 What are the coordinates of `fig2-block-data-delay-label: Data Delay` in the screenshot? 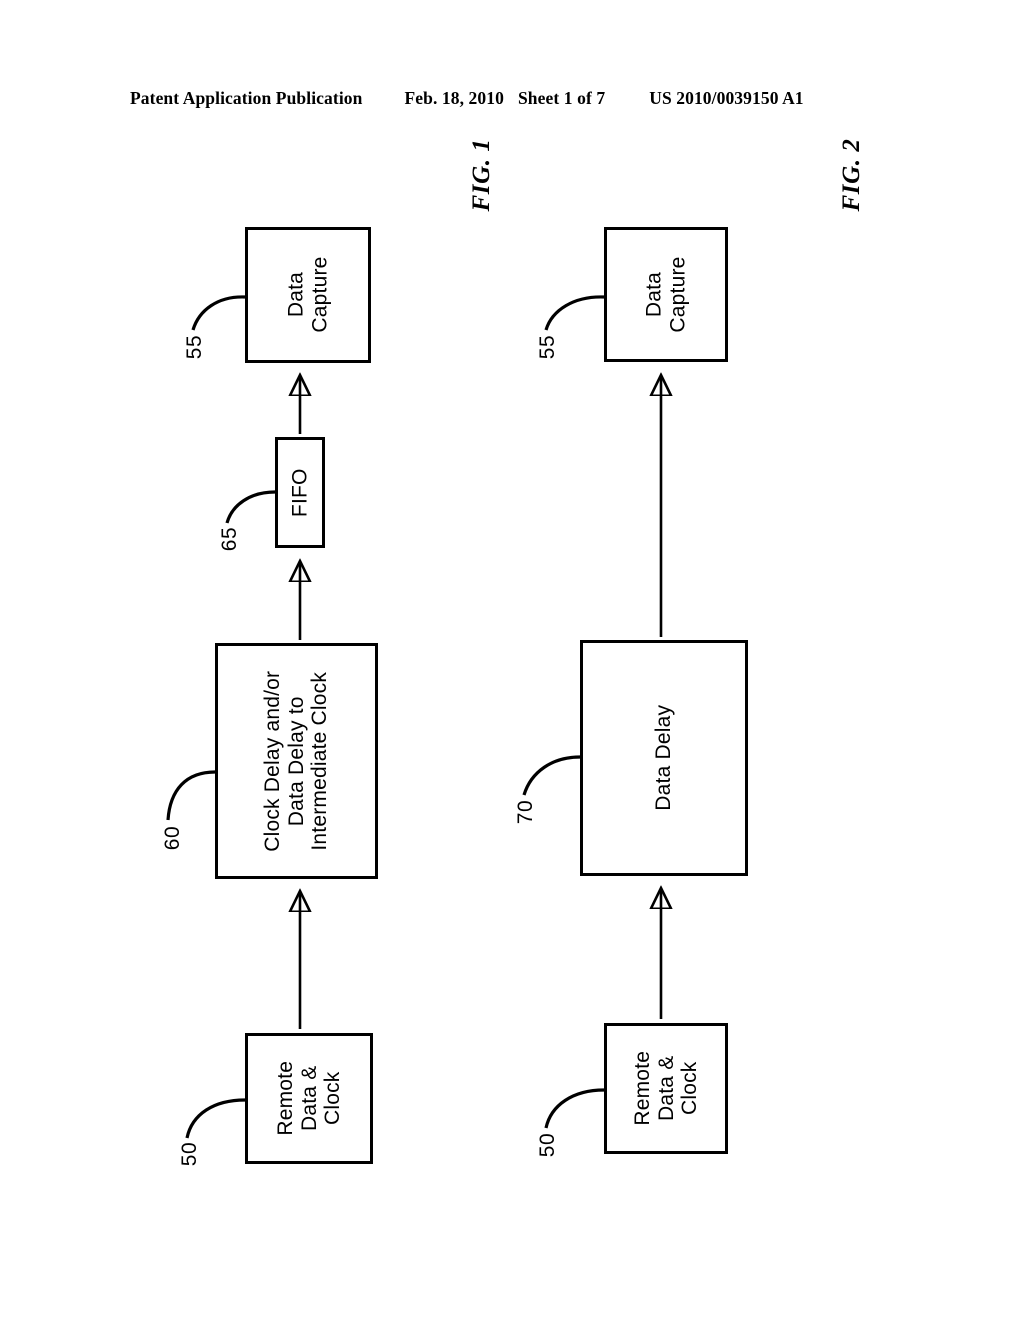 It's located at (664, 758).